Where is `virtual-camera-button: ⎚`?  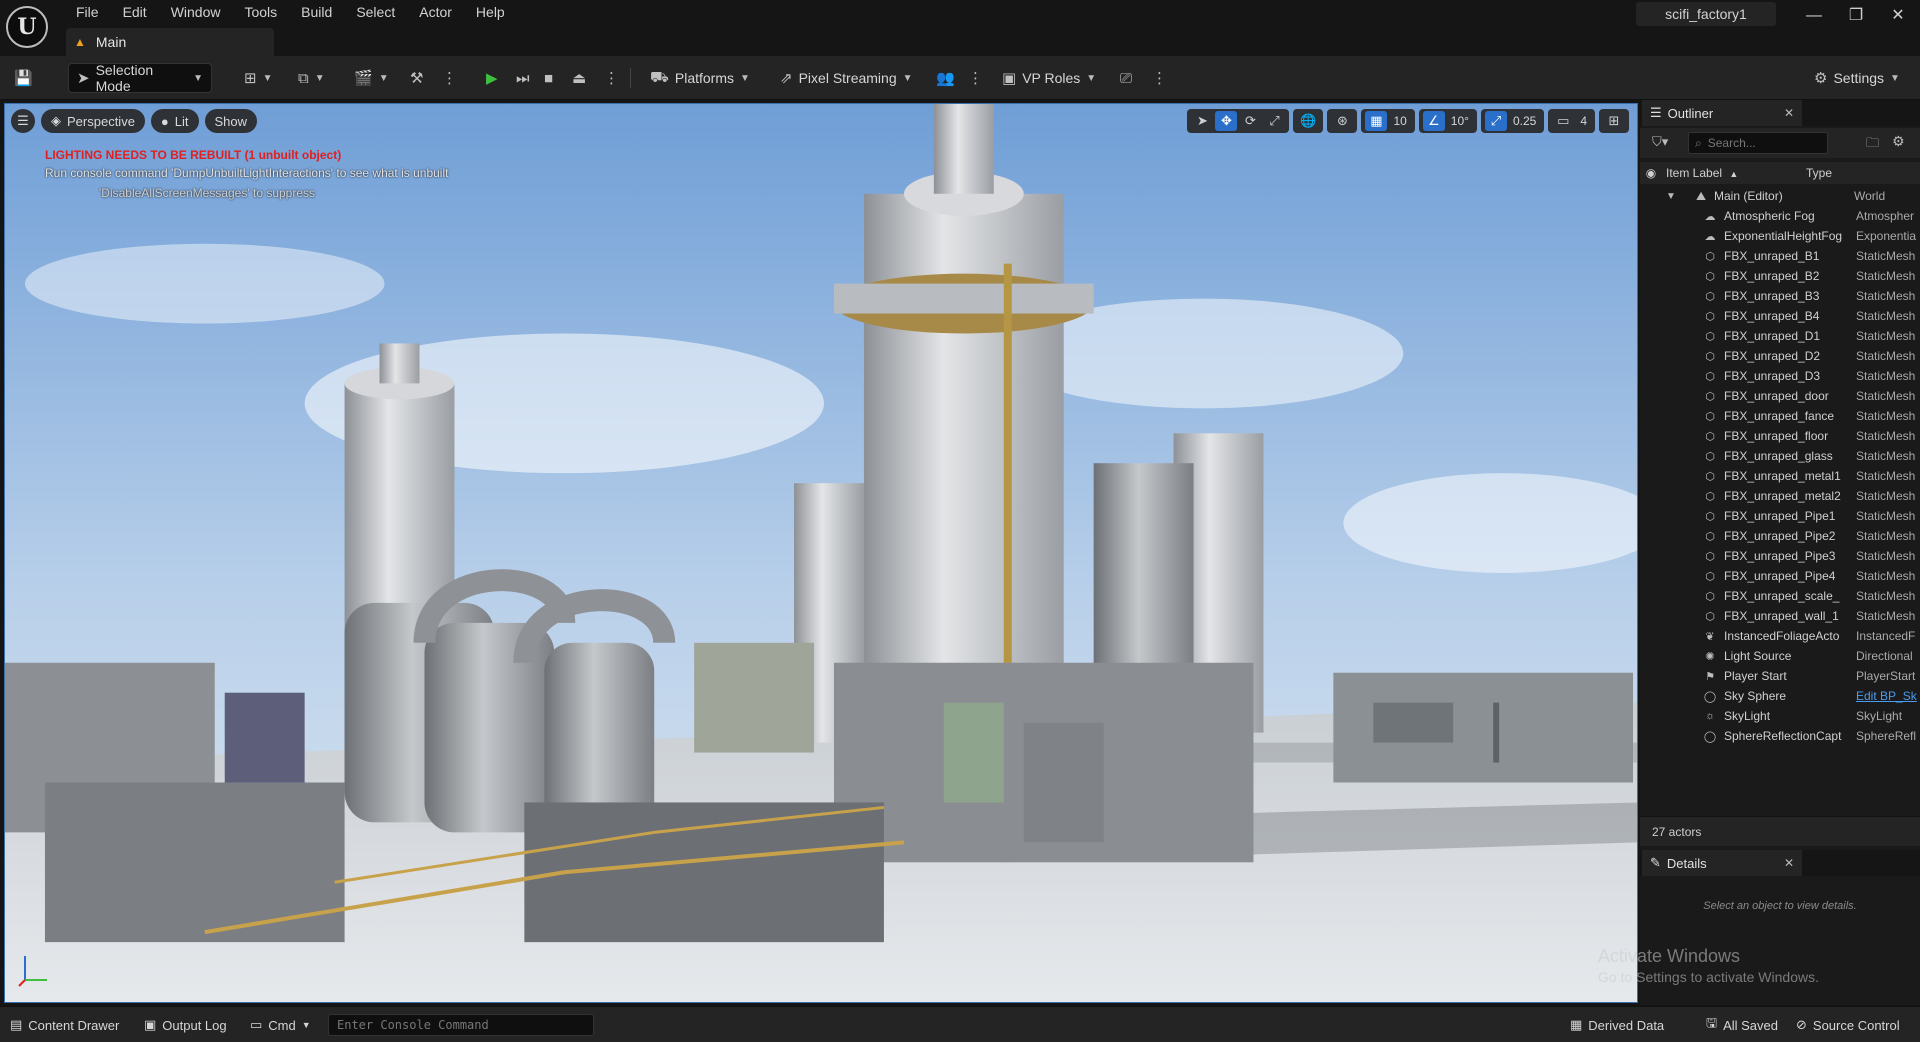
virtual-camera-button: ⎚ is located at coordinates (1126, 78).